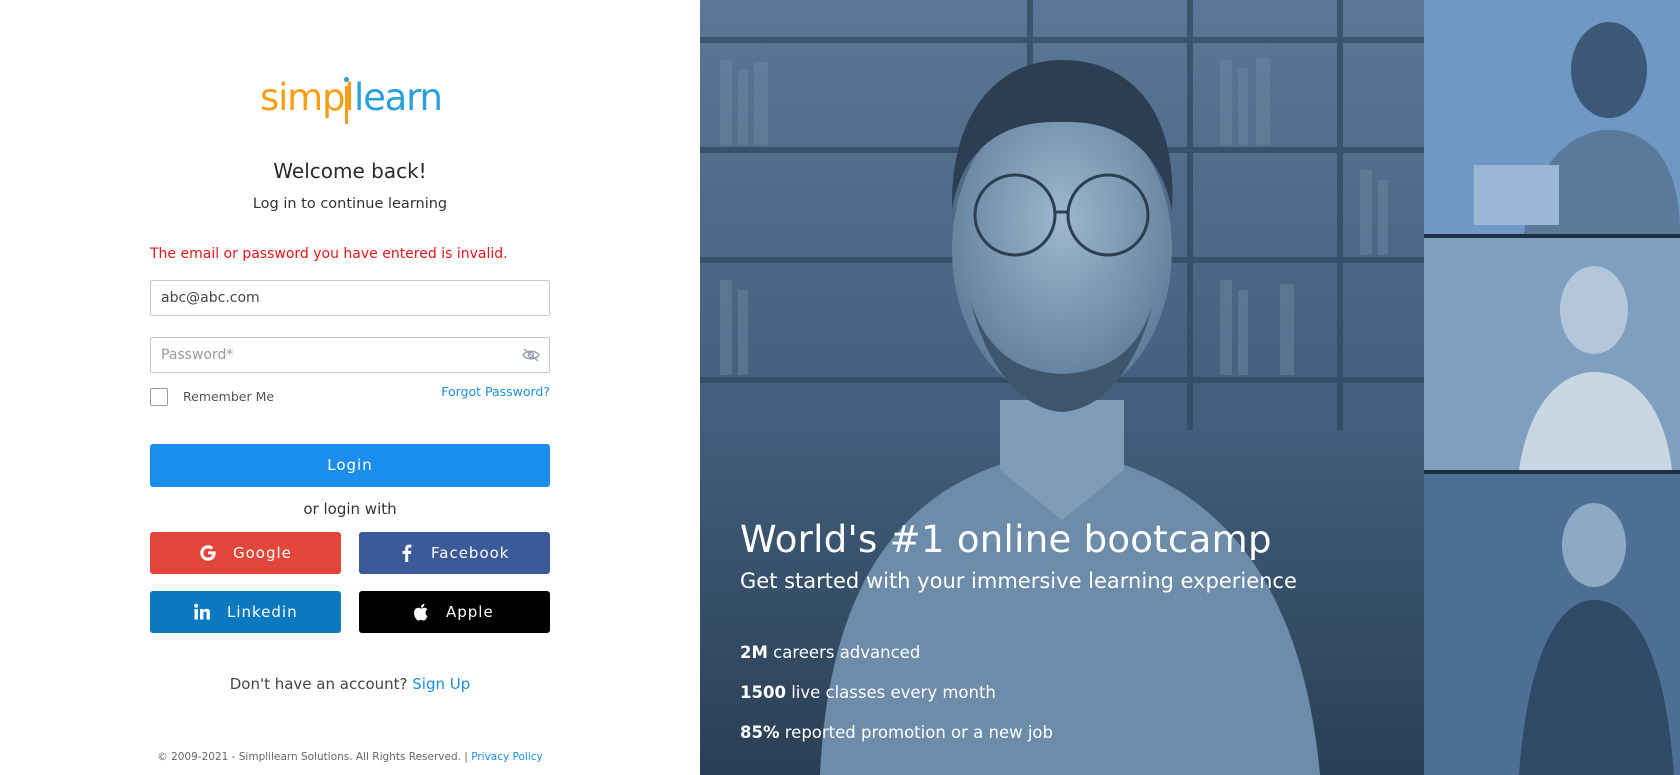 This screenshot has height=775, width=1680. What do you see at coordinates (262, 612) in the screenshot?
I see `linkedin-label: Linkedin` at bounding box center [262, 612].